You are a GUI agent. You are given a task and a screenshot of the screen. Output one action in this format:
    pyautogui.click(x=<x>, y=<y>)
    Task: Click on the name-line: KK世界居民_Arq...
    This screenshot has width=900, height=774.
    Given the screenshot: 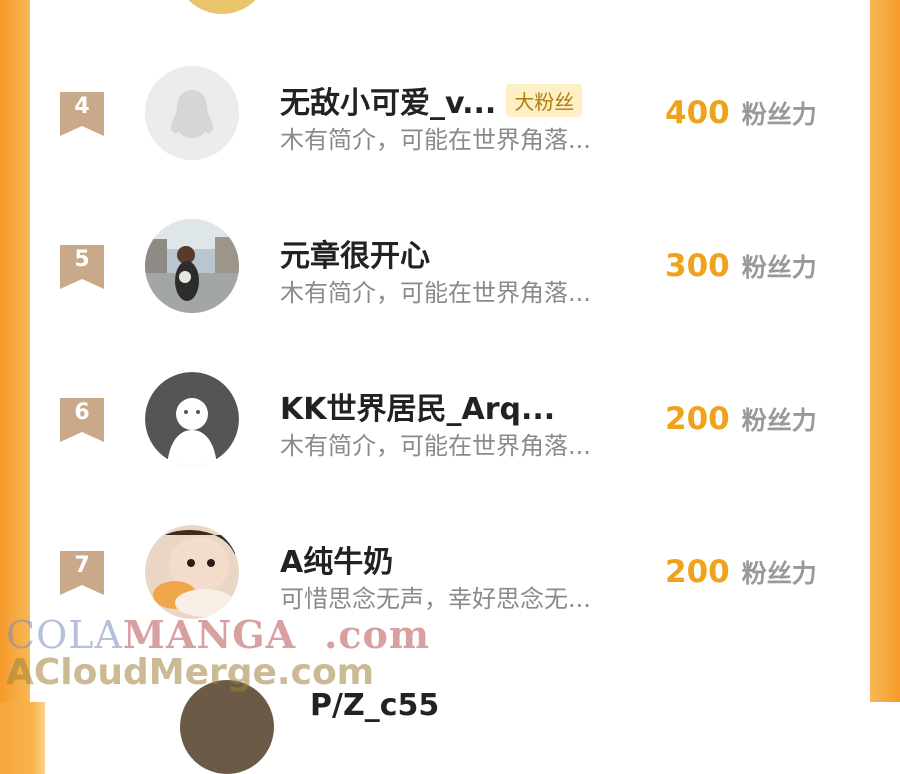 What is the action you would take?
    pyautogui.click(x=417, y=406)
    